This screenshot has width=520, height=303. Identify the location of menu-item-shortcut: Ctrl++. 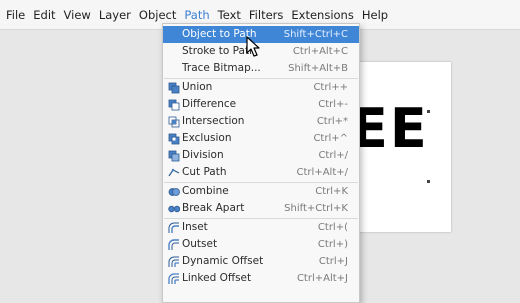
(330, 87).